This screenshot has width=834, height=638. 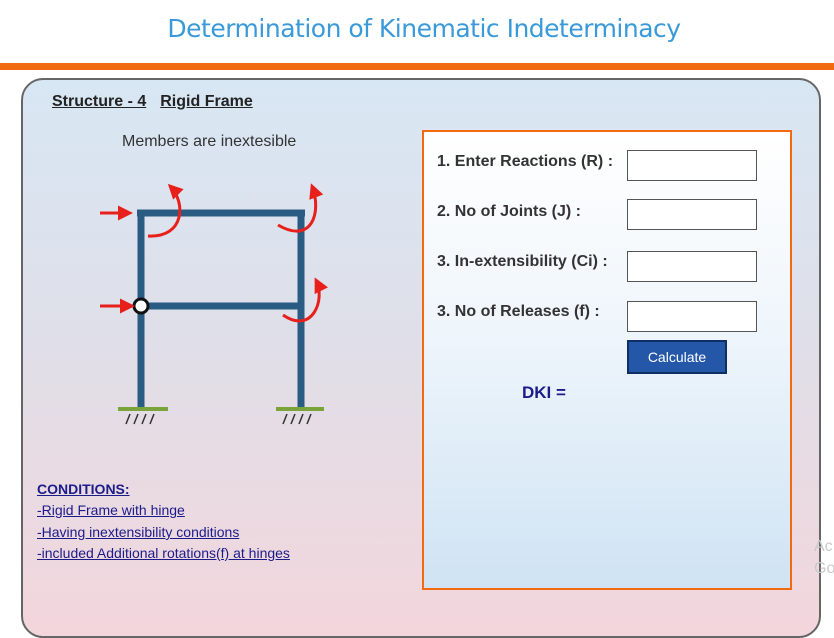 What do you see at coordinates (300, 416) in the screenshot?
I see `right-support-icon` at bounding box center [300, 416].